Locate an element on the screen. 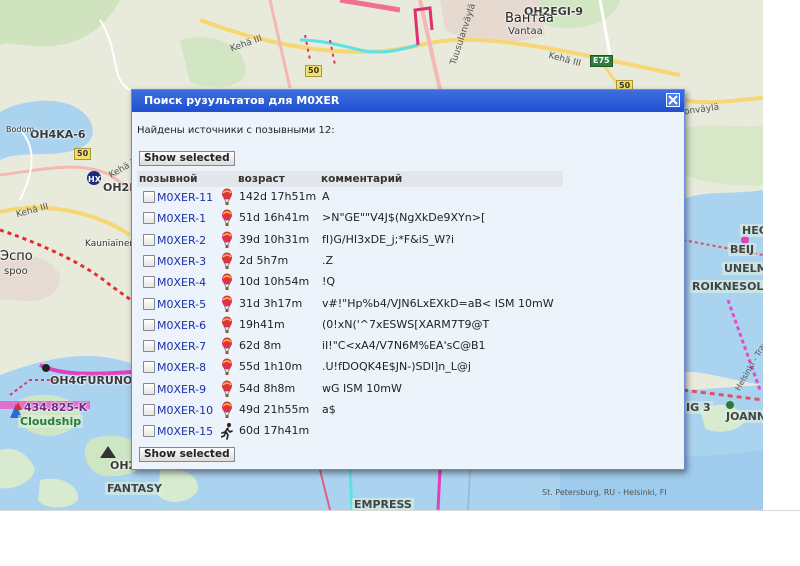 This screenshot has width=800, height=566. dialog-title: Поиск рузультатов для M0XER is located at coordinates (242, 100).